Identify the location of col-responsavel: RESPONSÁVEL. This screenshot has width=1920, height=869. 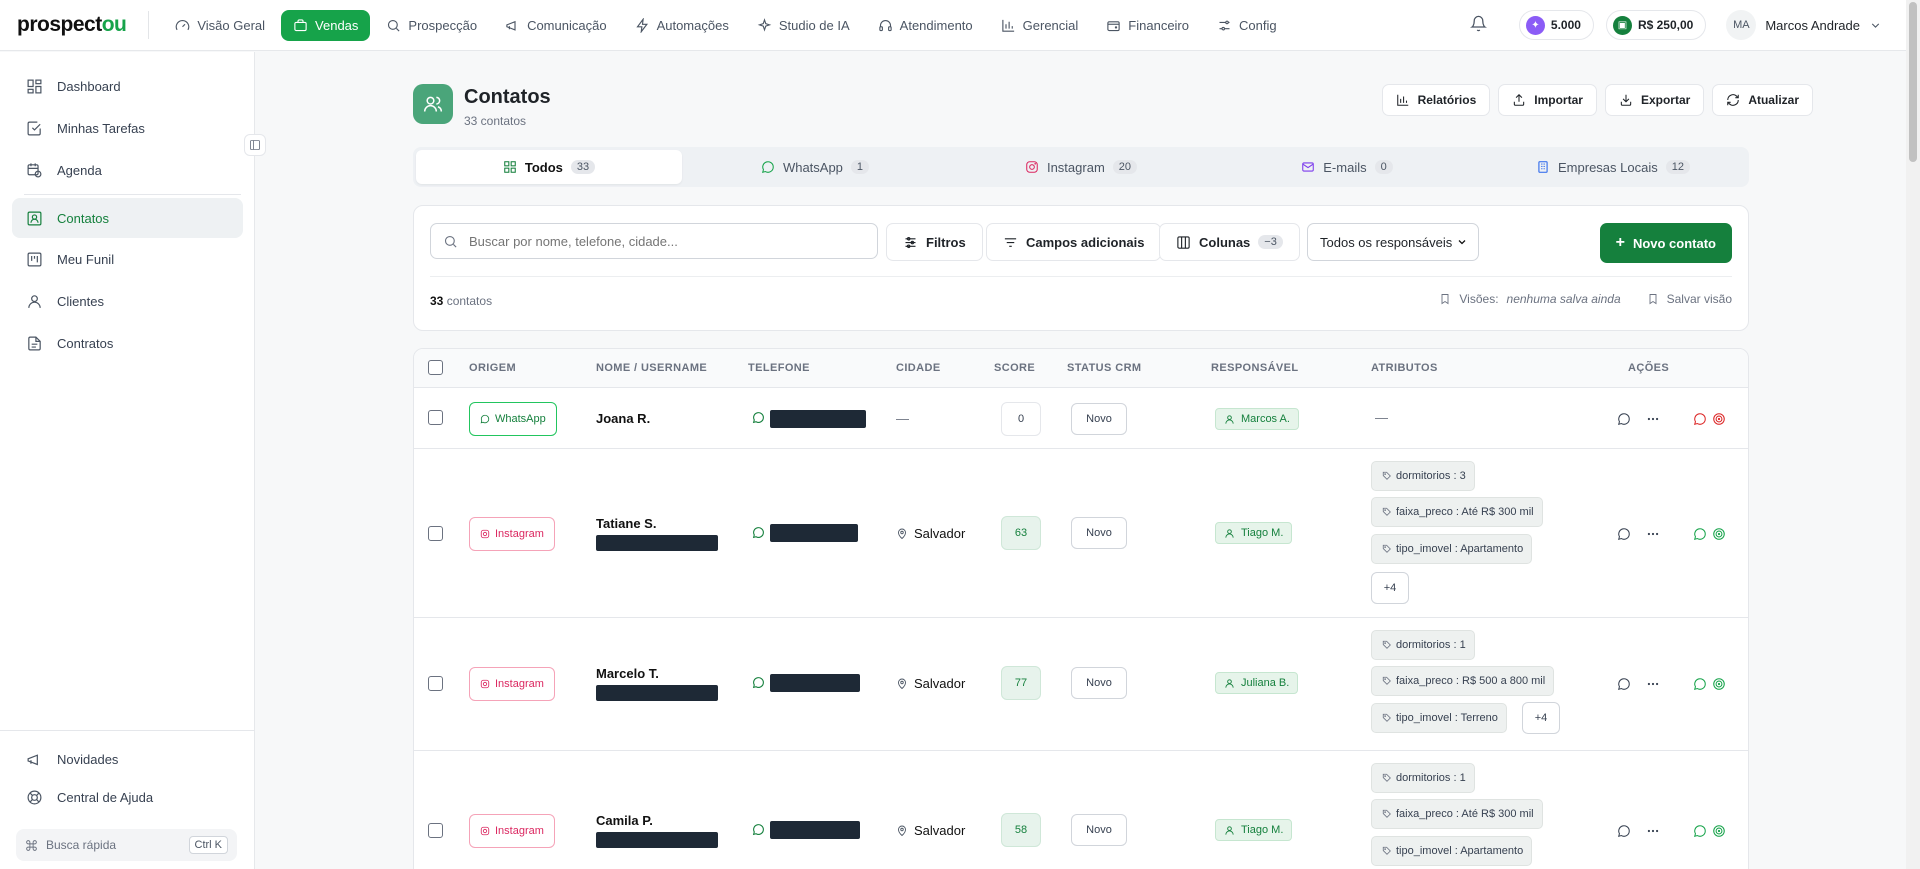
(1255, 368).